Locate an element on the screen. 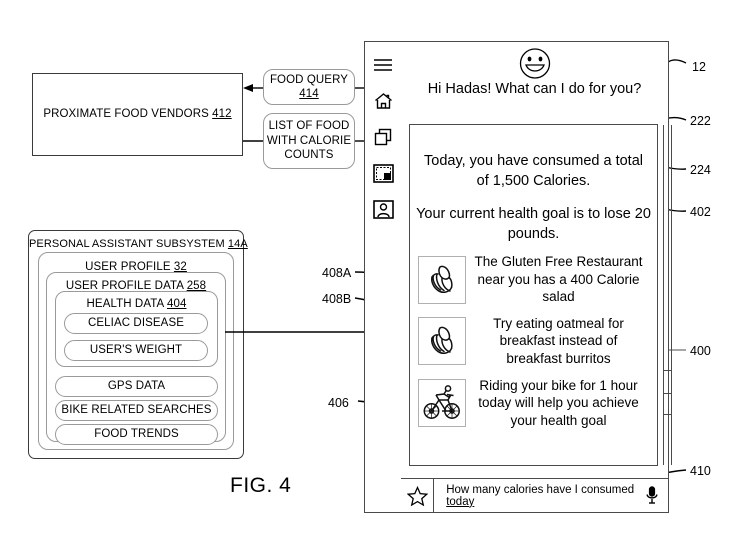 The width and height of the screenshot is (730, 540). proximate-food-vendors-numeral: 412 is located at coordinates (222, 114).